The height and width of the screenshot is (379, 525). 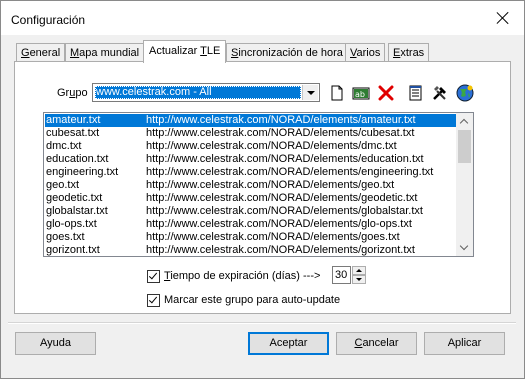 What do you see at coordinates (359, 270) in the screenshot?
I see `spin-up-icon` at bounding box center [359, 270].